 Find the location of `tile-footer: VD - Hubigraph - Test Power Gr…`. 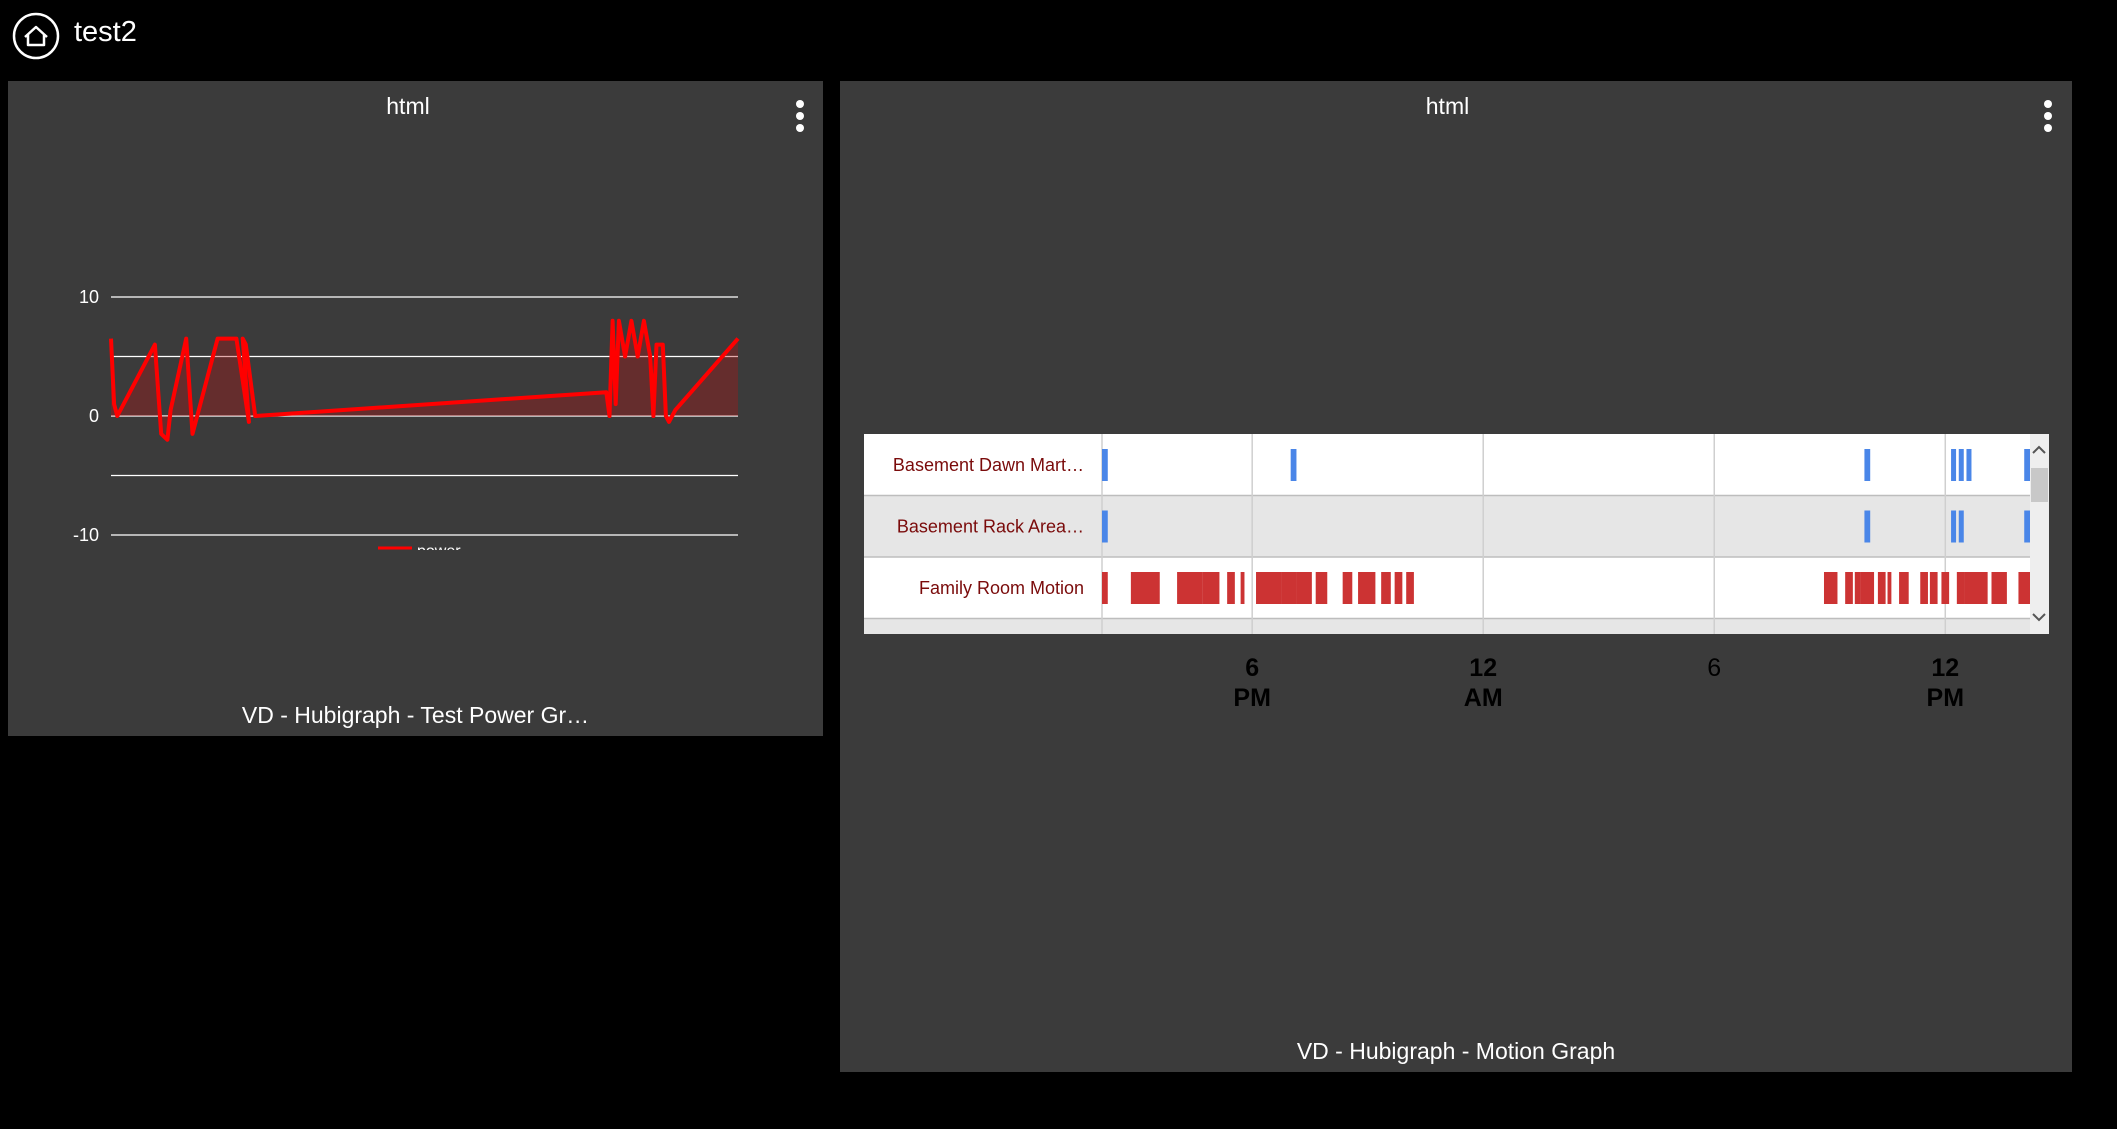

tile-footer: VD - Hubigraph - Test Power Gr… is located at coordinates (415, 715).